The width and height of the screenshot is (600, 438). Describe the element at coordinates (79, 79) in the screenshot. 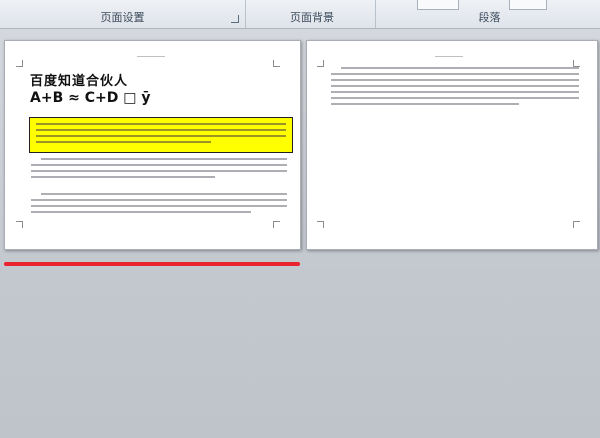

I see `document-title: 百度知道合伙人` at that location.